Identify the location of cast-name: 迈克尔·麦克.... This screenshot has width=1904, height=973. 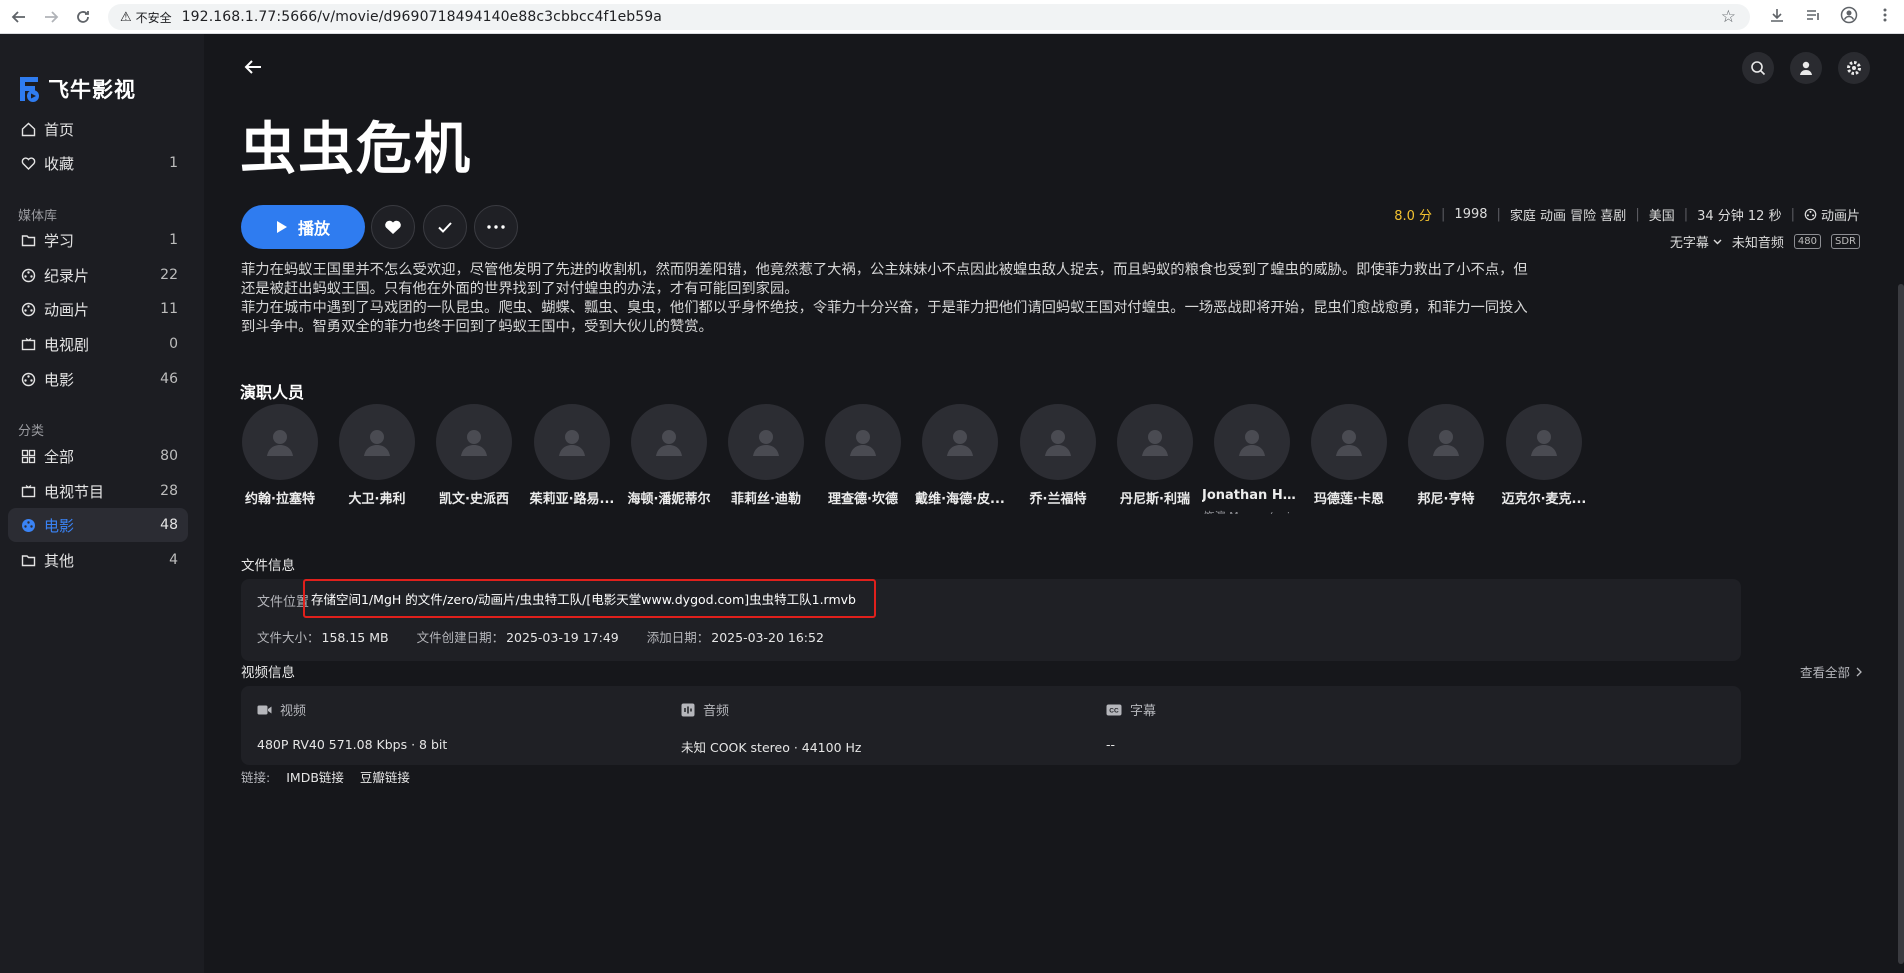
(1544, 499).